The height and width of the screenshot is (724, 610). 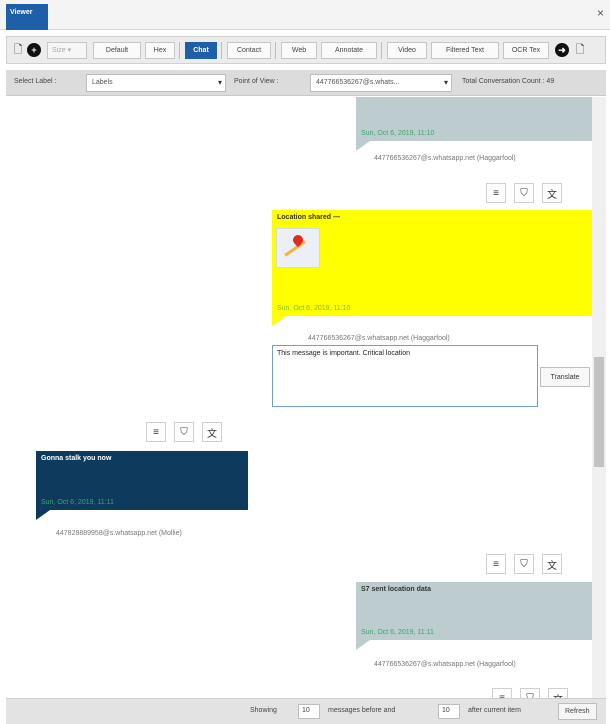 What do you see at coordinates (305, 15) in the screenshot?
I see `title-bar: Viewer ×` at bounding box center [305, 15].